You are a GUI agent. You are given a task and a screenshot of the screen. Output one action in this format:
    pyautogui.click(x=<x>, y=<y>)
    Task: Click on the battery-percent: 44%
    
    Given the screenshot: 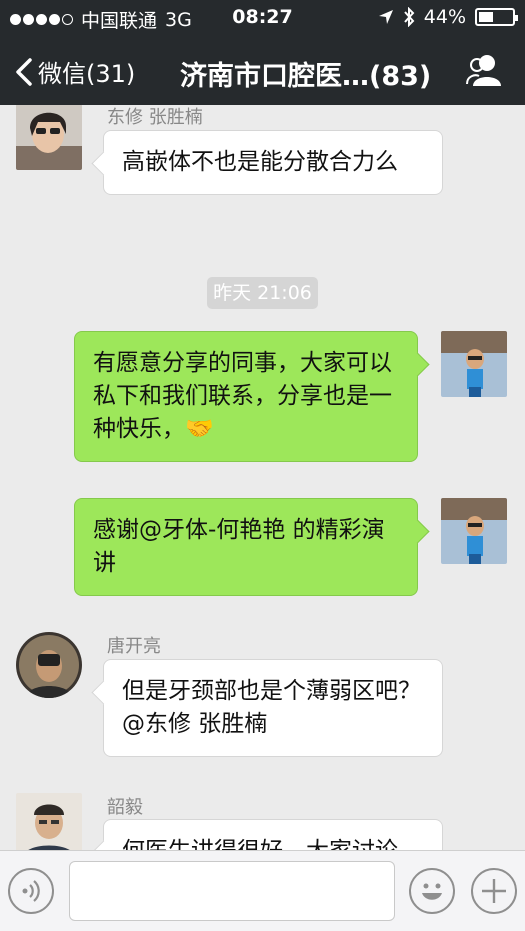 What is the action you would take?
    pyautogui.click(x=444, y=17)
    